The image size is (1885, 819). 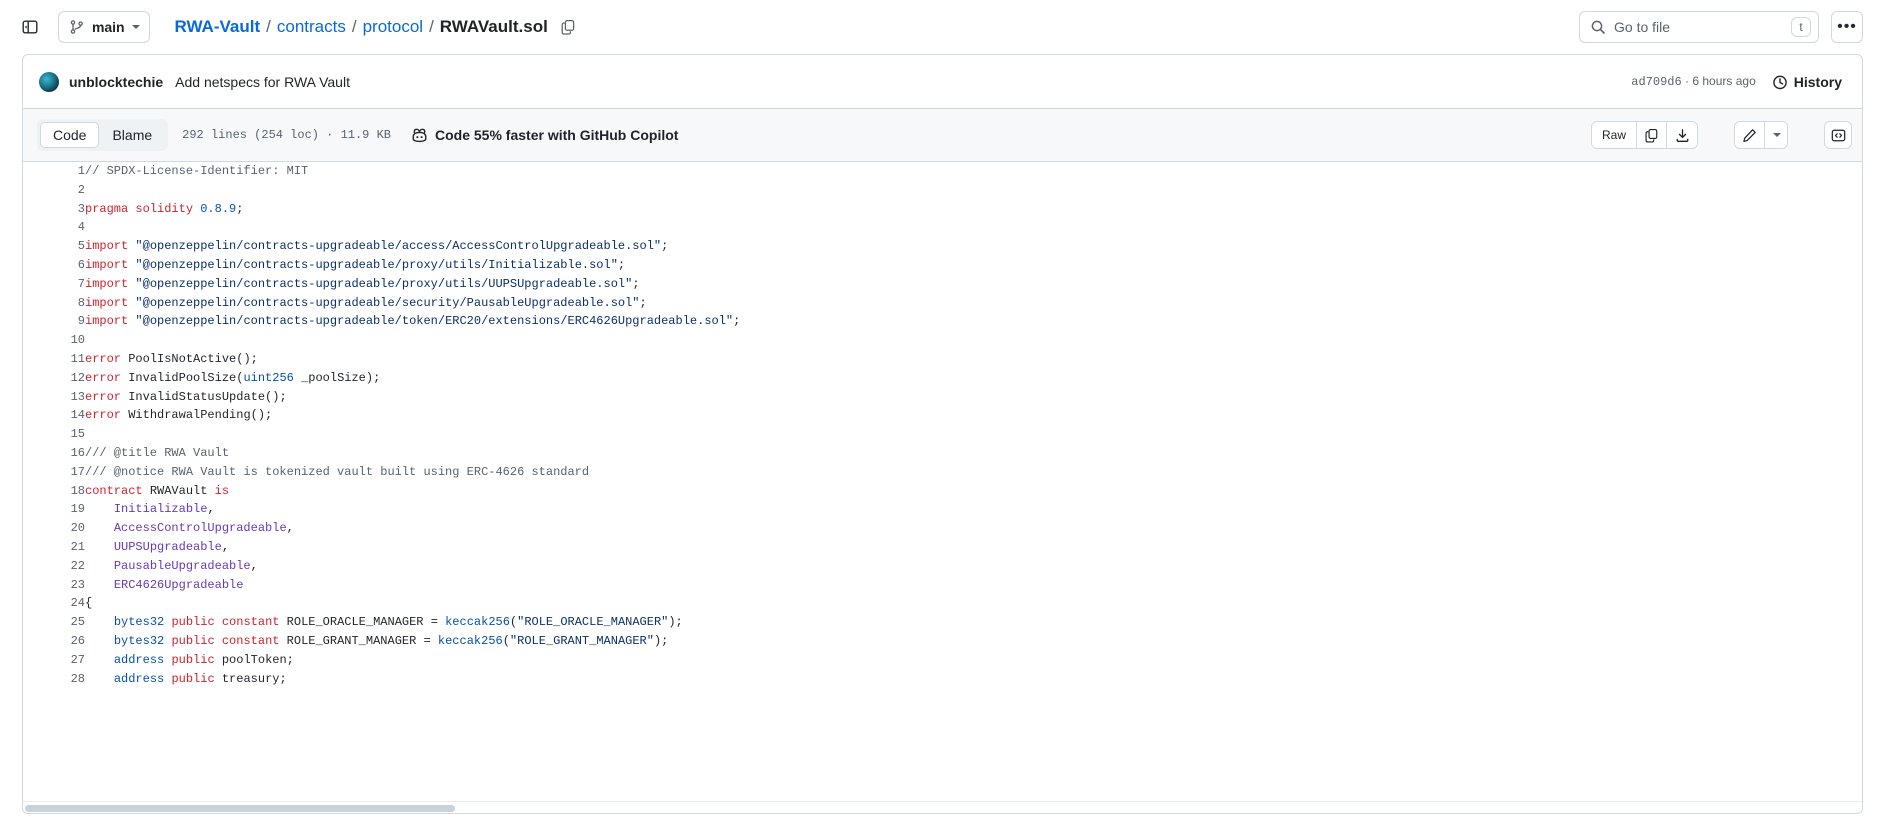 I want to click on sidebar-toggle-button, so click(x=30, y=27).